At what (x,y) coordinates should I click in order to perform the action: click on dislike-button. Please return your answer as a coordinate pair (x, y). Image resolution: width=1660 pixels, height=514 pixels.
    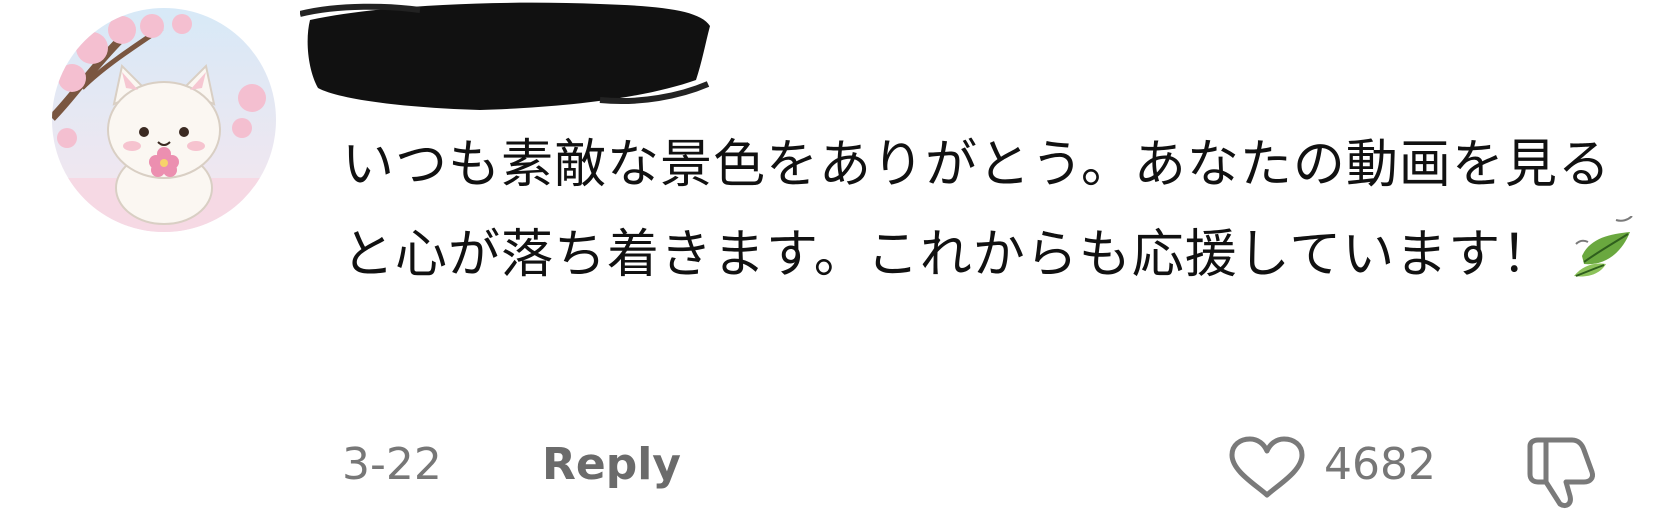
    Looking at the image, I should click on (1562, 472).